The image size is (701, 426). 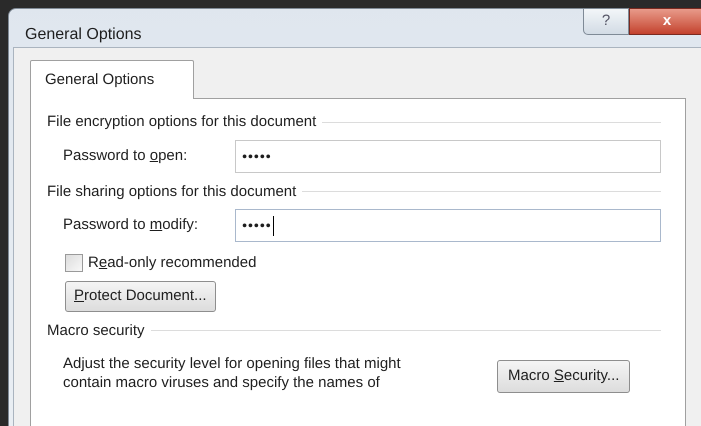 I want to click on field-label: Password to modify:, so click(x=131, y=225).